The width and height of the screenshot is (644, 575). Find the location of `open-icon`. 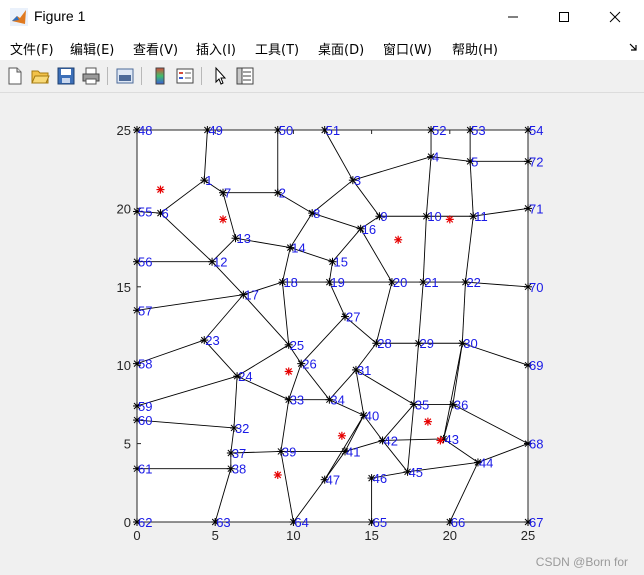

open-icon is located at coordinates (40, 76).